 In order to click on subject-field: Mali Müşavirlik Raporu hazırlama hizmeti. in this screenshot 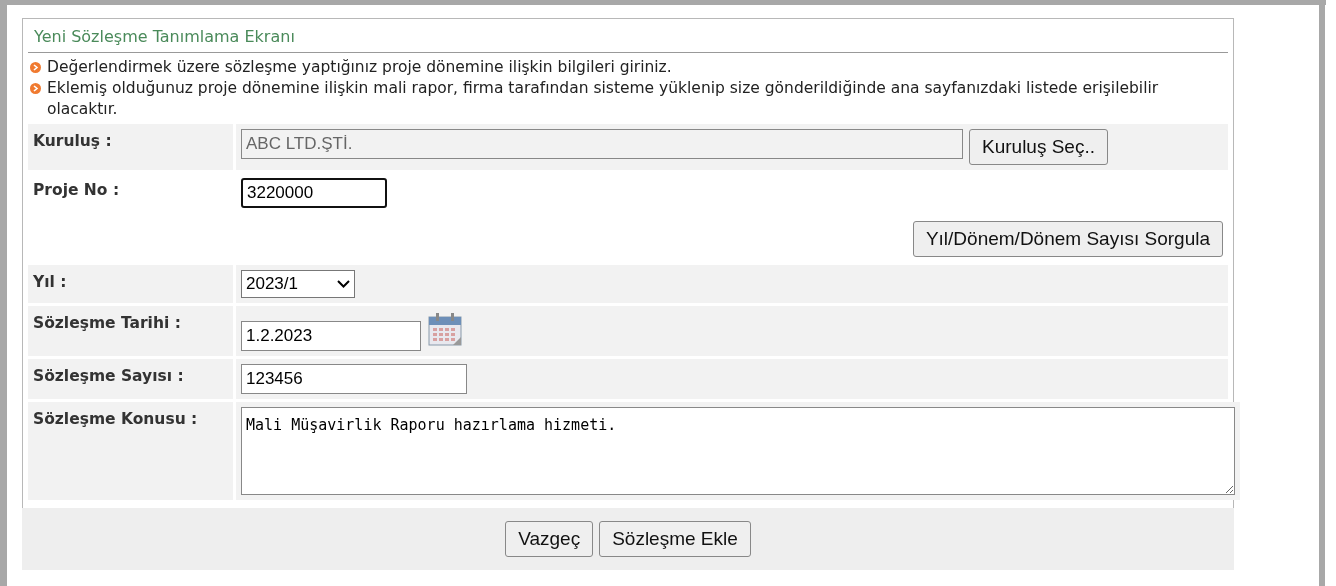, I will do `click(738, 451)`.